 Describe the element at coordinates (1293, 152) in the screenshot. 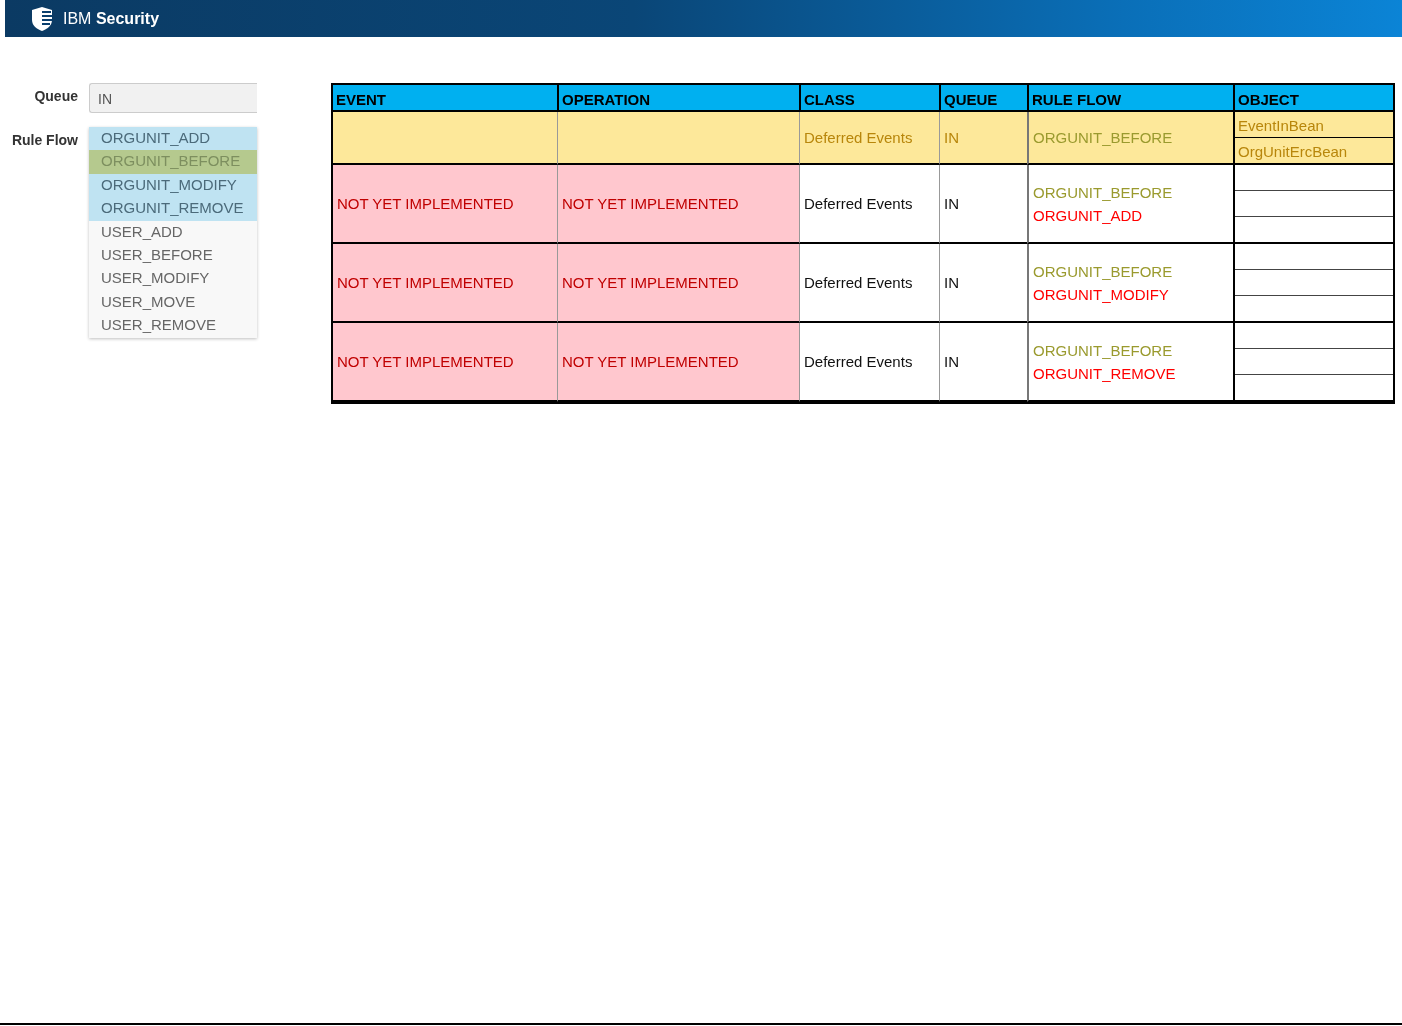

I see `table-cell-text: OrgUnitErcBean` at that location.